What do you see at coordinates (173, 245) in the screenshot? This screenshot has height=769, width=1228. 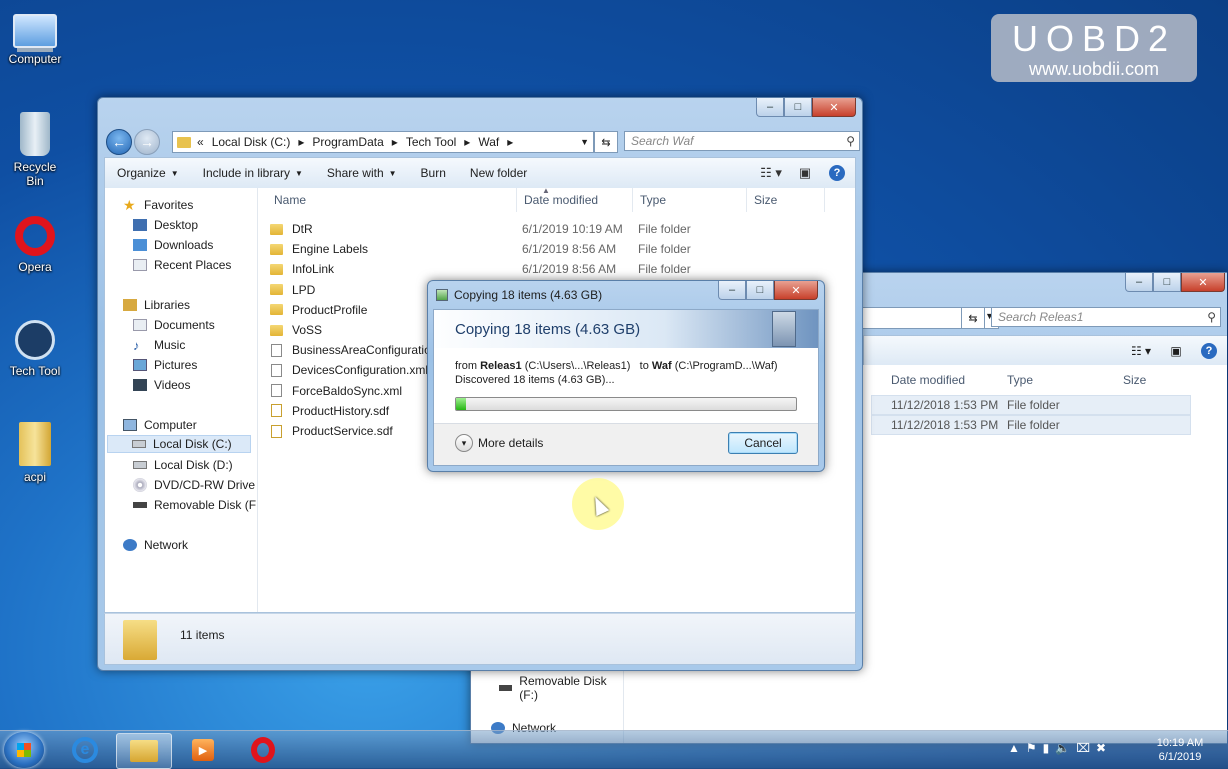 I see `nav-downloads: Downloads` at bounding box center [173, 245].